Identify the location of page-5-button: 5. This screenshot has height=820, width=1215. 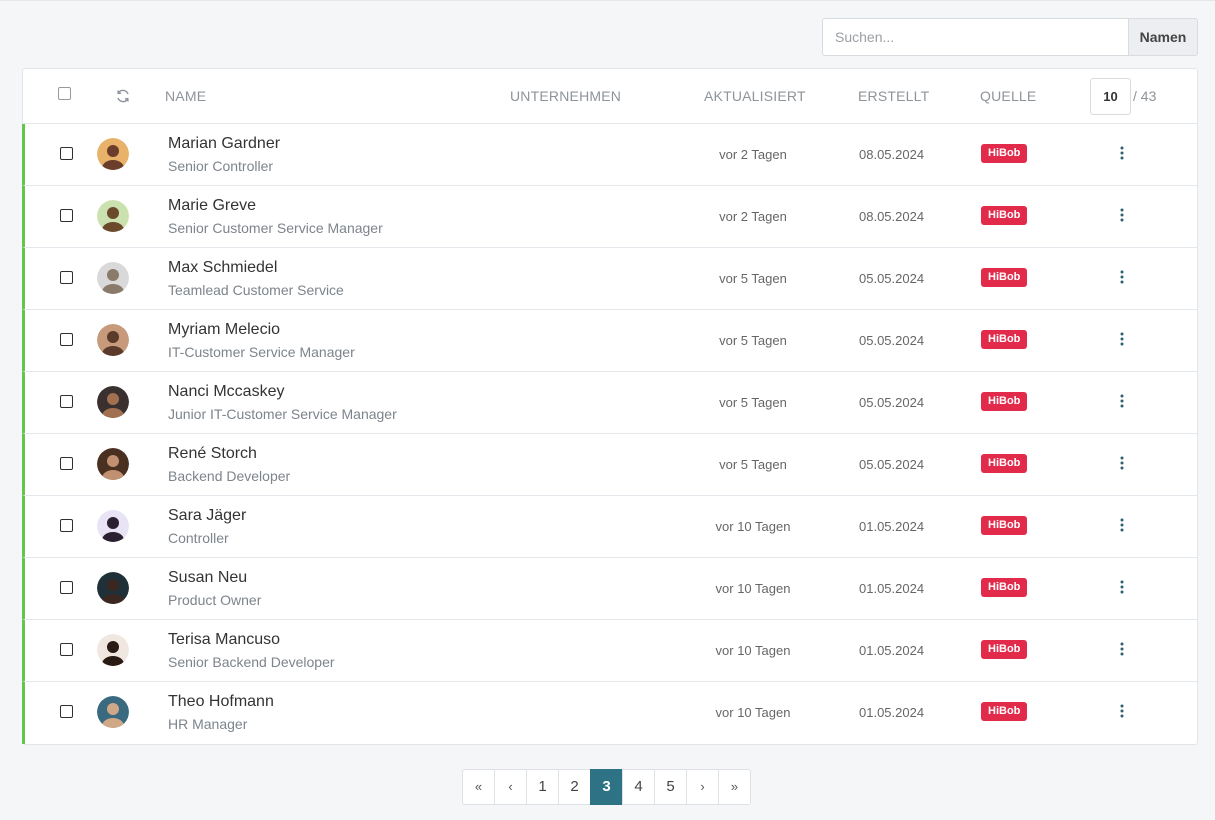
(670, 787).